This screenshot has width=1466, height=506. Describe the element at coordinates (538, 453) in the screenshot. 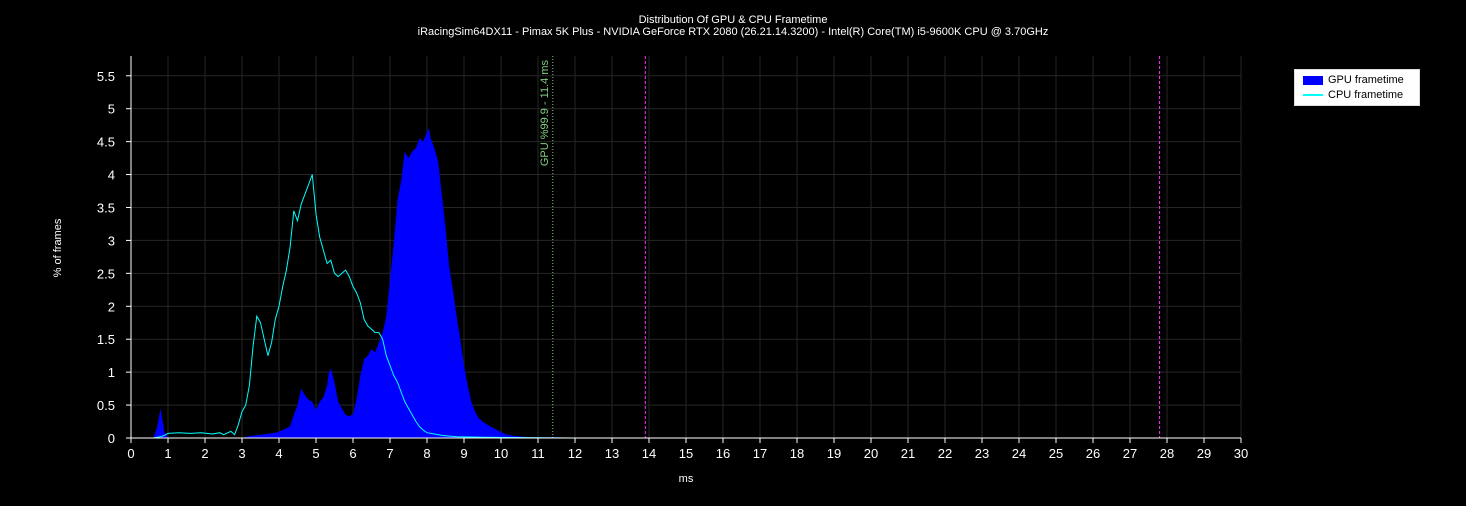

I see `x-tick-label: 11` at that location.